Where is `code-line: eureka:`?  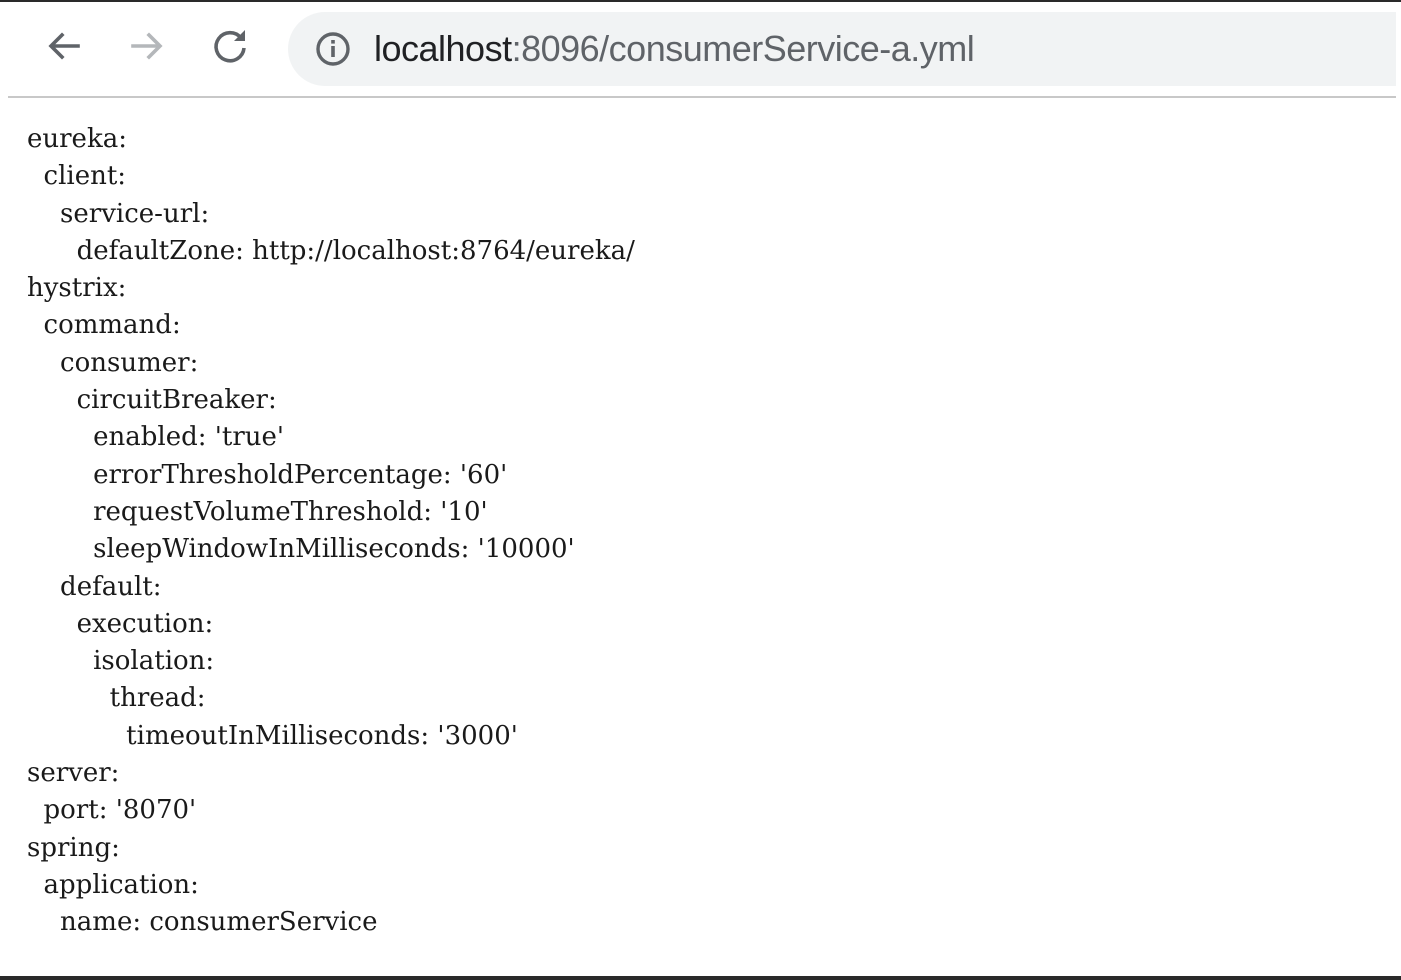 code-line: eureka: is located at coordinates (77, 139).